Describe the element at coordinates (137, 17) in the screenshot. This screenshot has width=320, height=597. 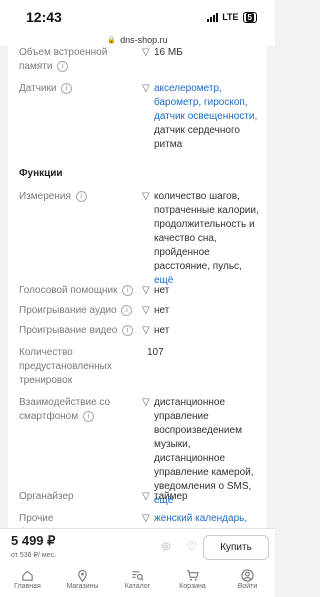
I see `status-bar: 12:43 LTE 5` at that location.